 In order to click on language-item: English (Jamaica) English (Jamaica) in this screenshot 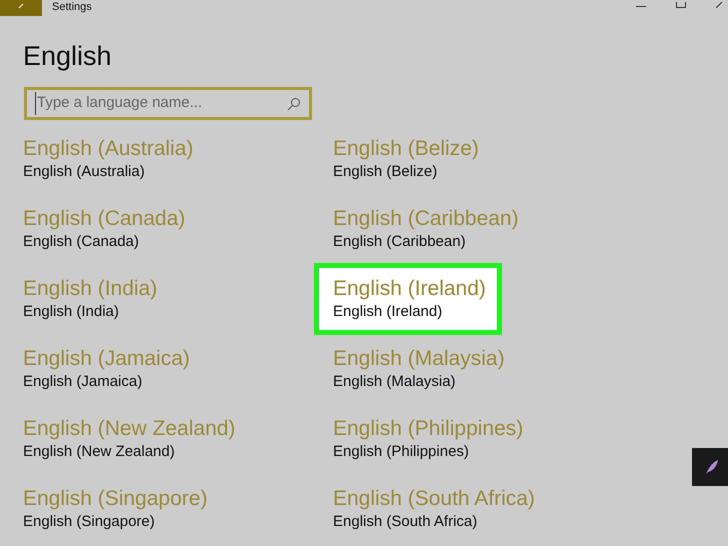, I will do `click(106, 369)`.